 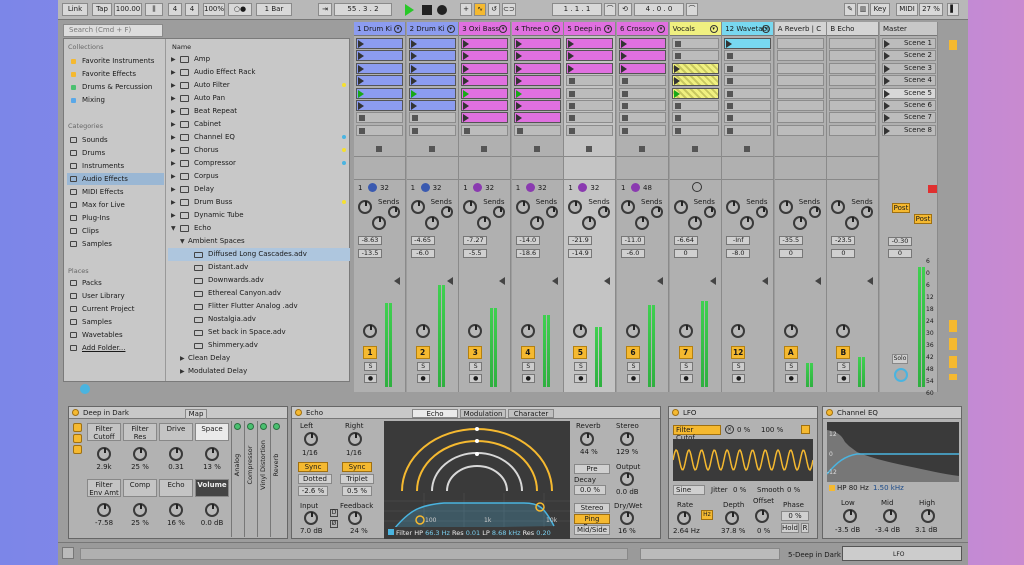 What do you see at coordinates (196, 414) in the screenshot?
I see `map-button: Map` at bounding box center [196, 414].